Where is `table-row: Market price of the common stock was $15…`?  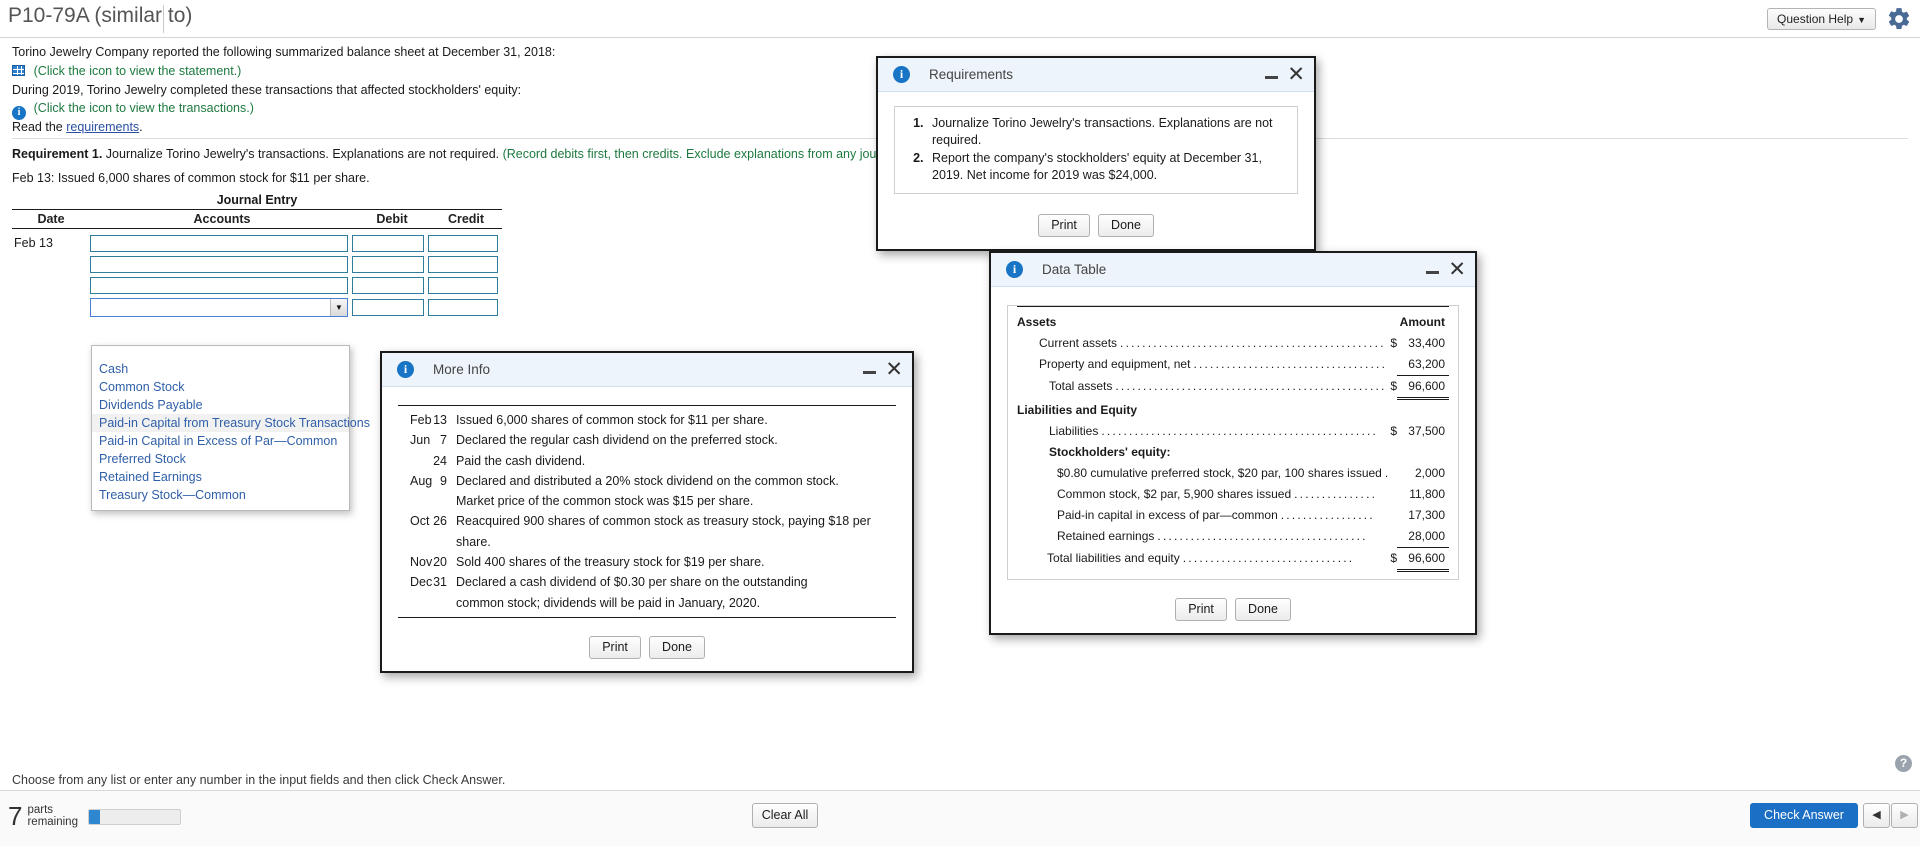 table-row: Market price of the common stock was $15… is located at coordinates (647, 501).